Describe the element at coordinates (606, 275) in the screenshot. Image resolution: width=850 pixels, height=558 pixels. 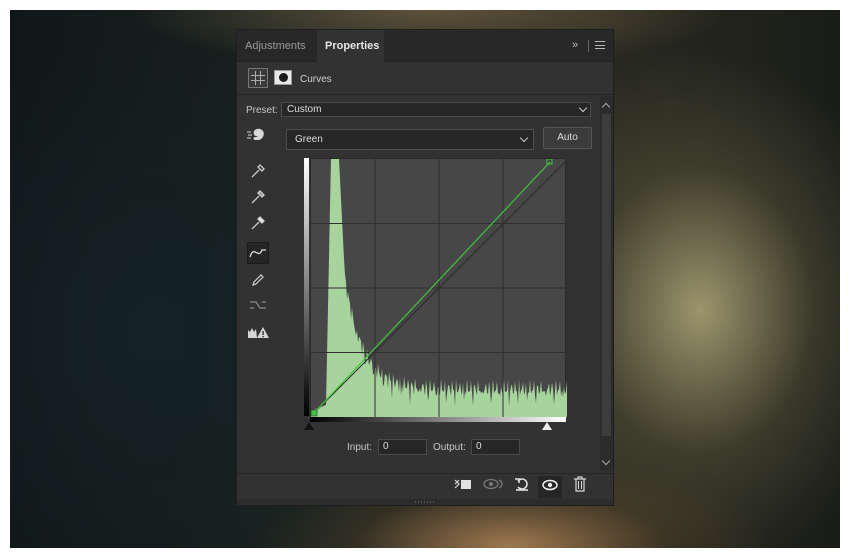
I see `scroll-thumb` at that location.